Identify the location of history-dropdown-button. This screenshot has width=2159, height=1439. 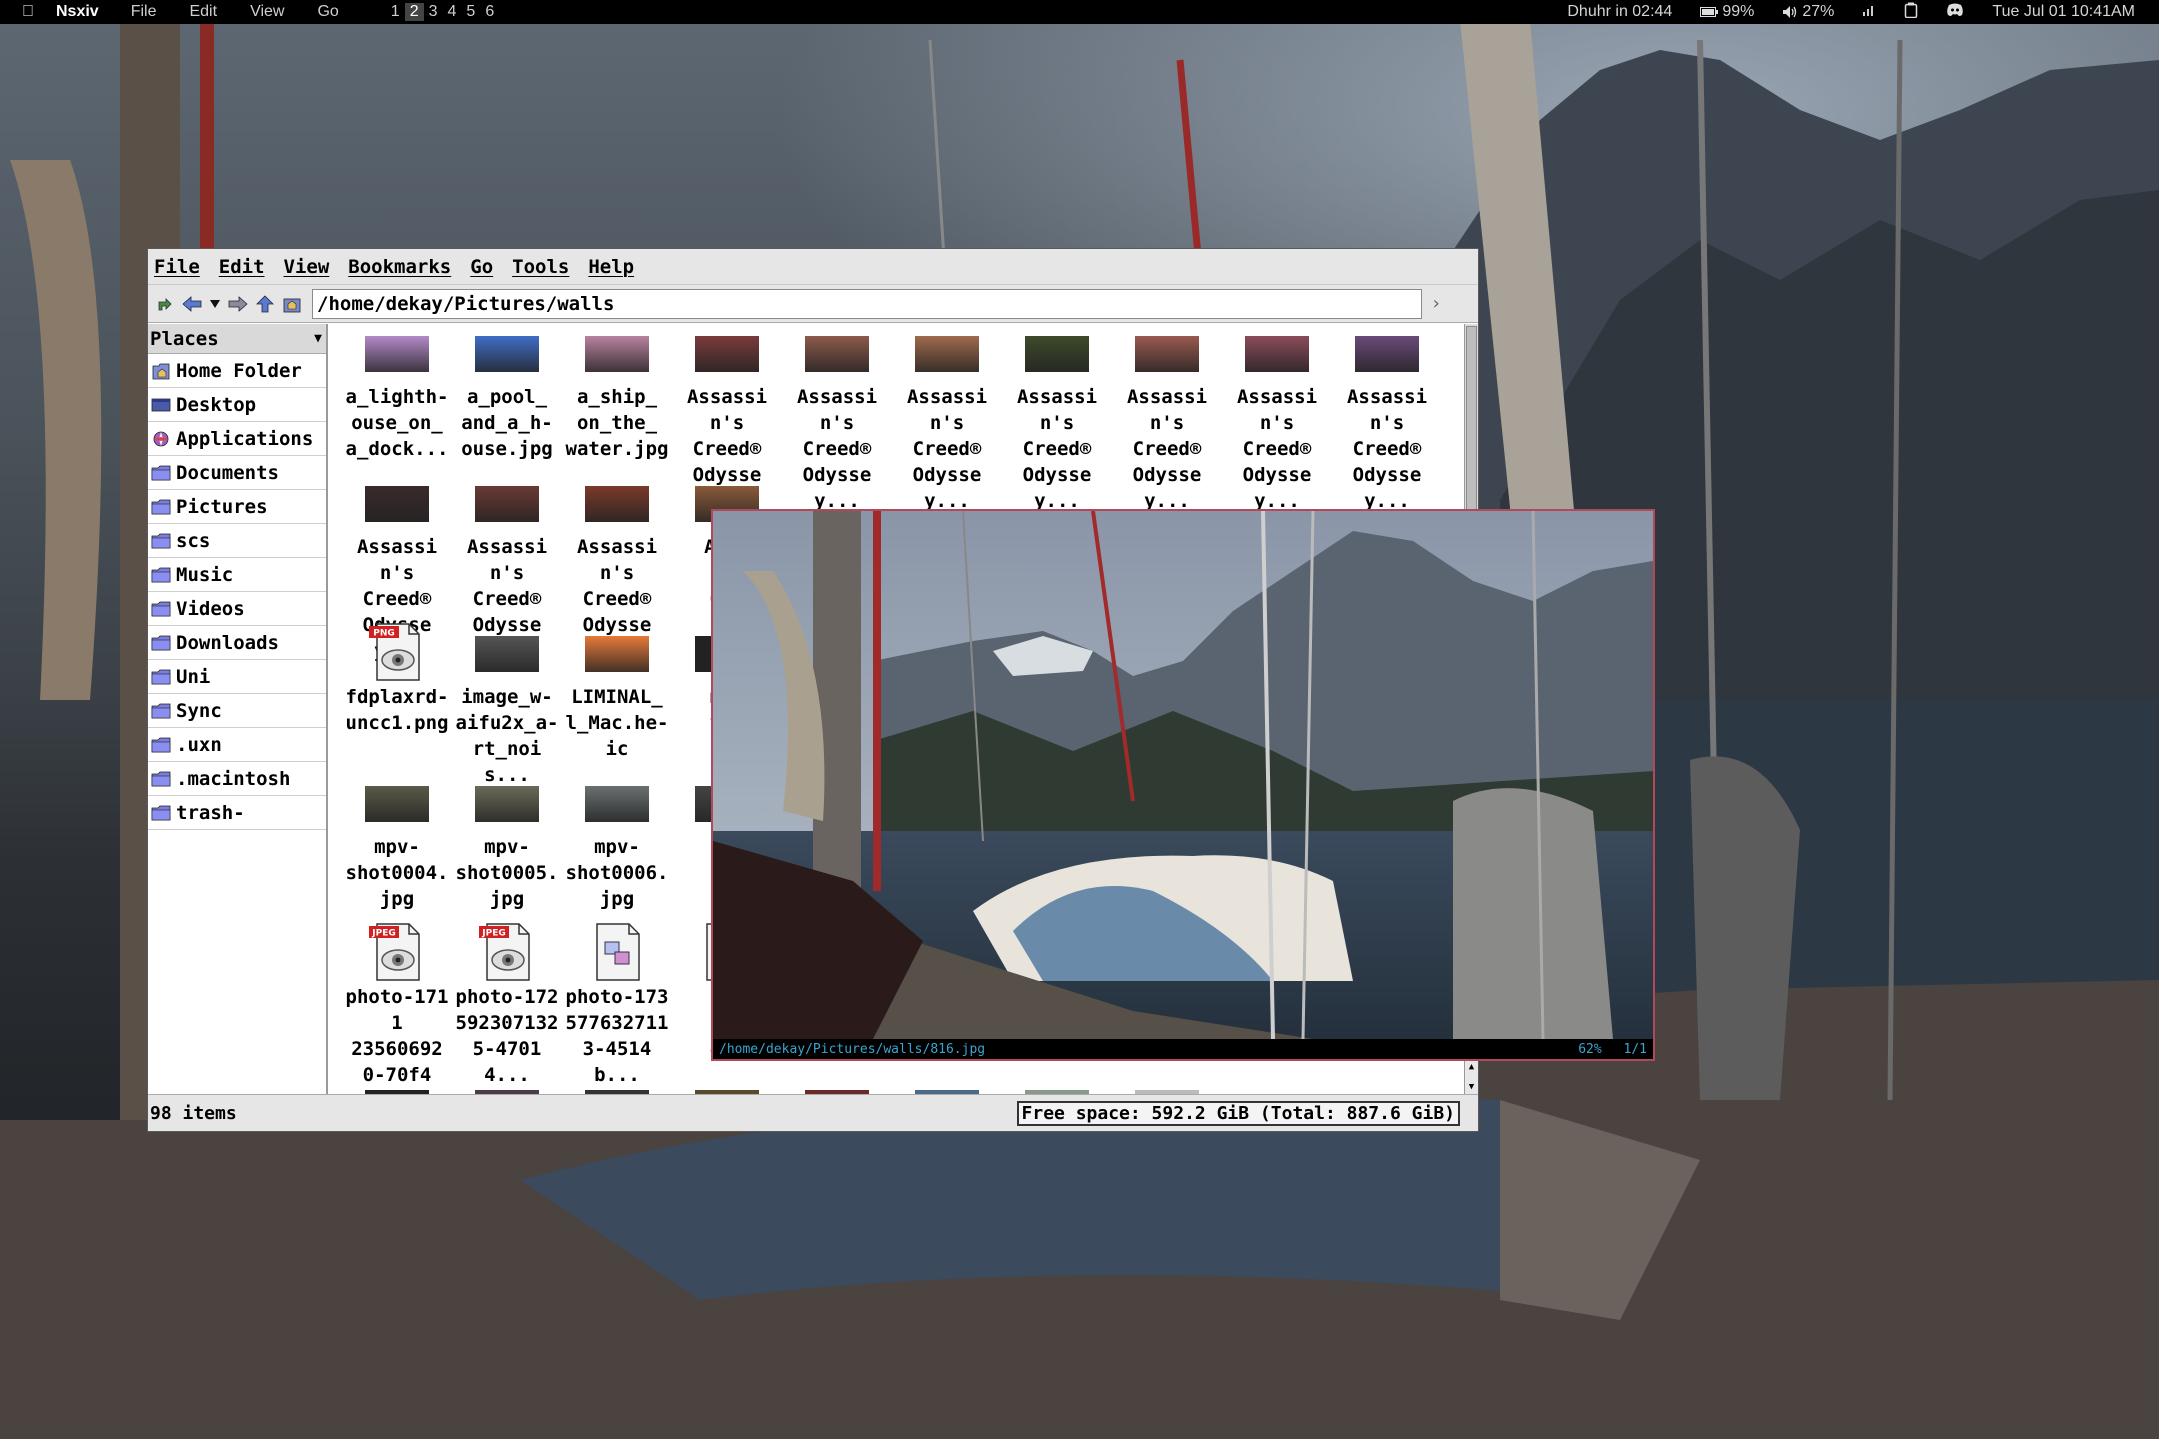
(215, 304).